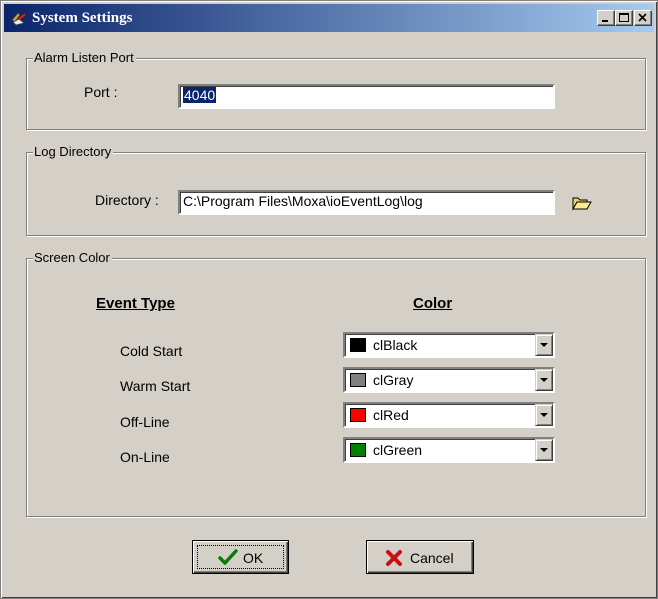 Image resolution: width=658 pixels, height=599 pixels. I want to click on close-button, so click(643, 18).